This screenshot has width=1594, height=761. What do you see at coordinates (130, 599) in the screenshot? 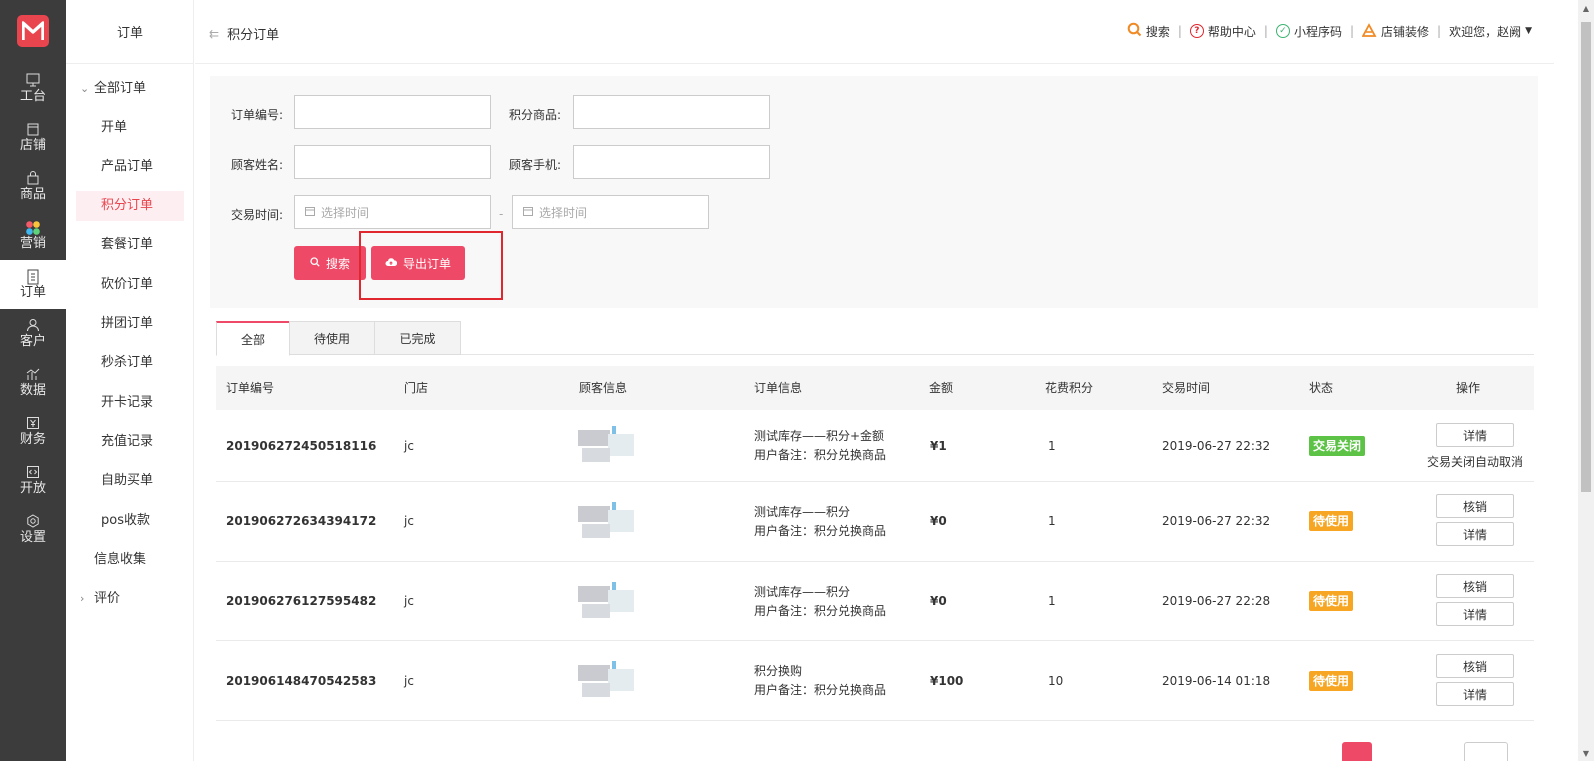
I see `submenu-group-reviews: › 评价` at bounding box center [130, 599].